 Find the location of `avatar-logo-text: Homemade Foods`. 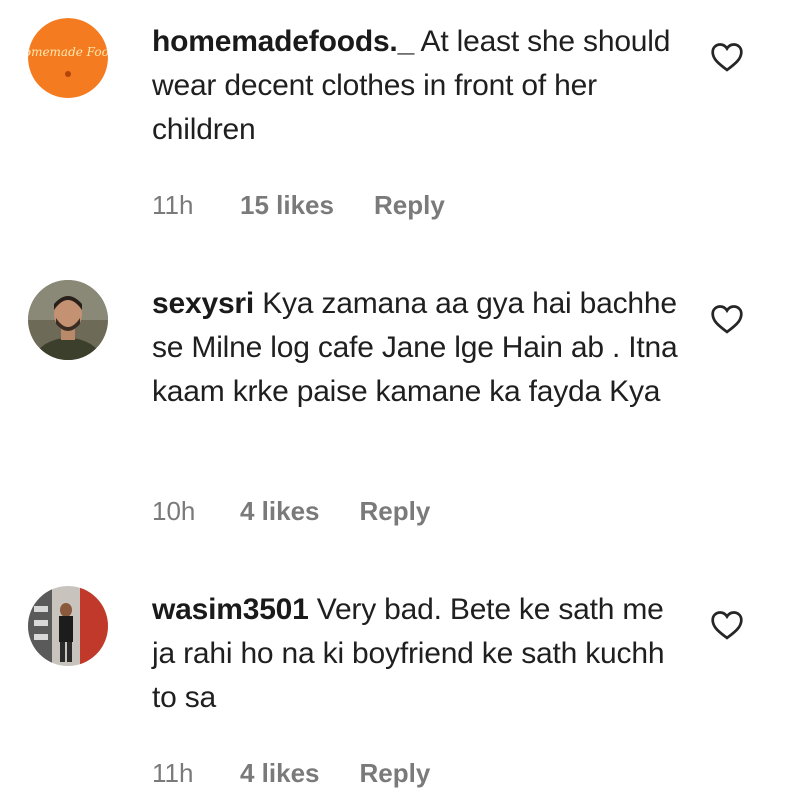

avatar-logo-text: Homemade Foods is located at coordinates (68, 52).